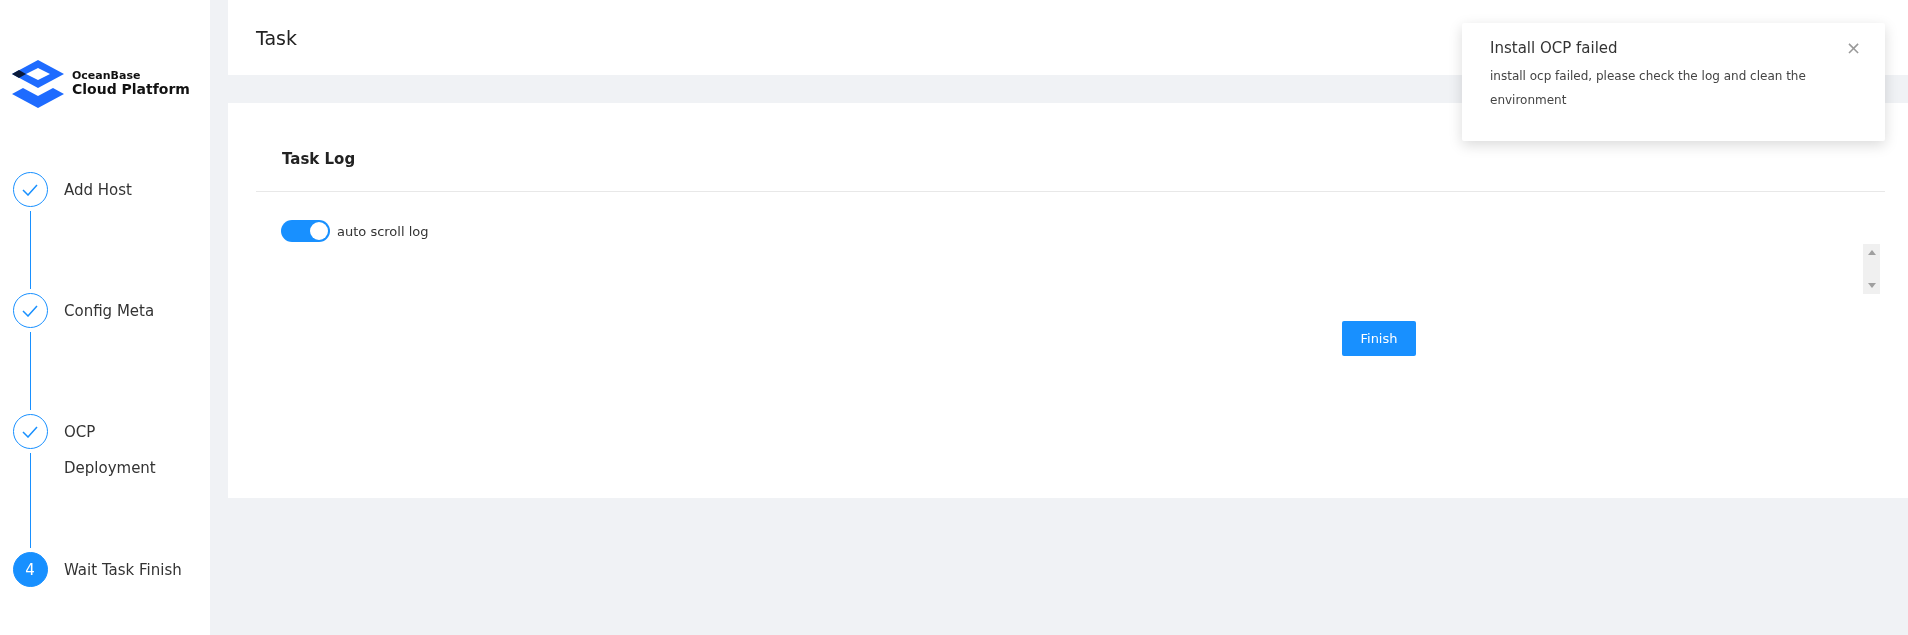 The height and width of the screenshot is (635, 1908). Describe the element at coordinates (123, 570) in the screenshot. I see `step-label: Wait Task Finish` at that location.